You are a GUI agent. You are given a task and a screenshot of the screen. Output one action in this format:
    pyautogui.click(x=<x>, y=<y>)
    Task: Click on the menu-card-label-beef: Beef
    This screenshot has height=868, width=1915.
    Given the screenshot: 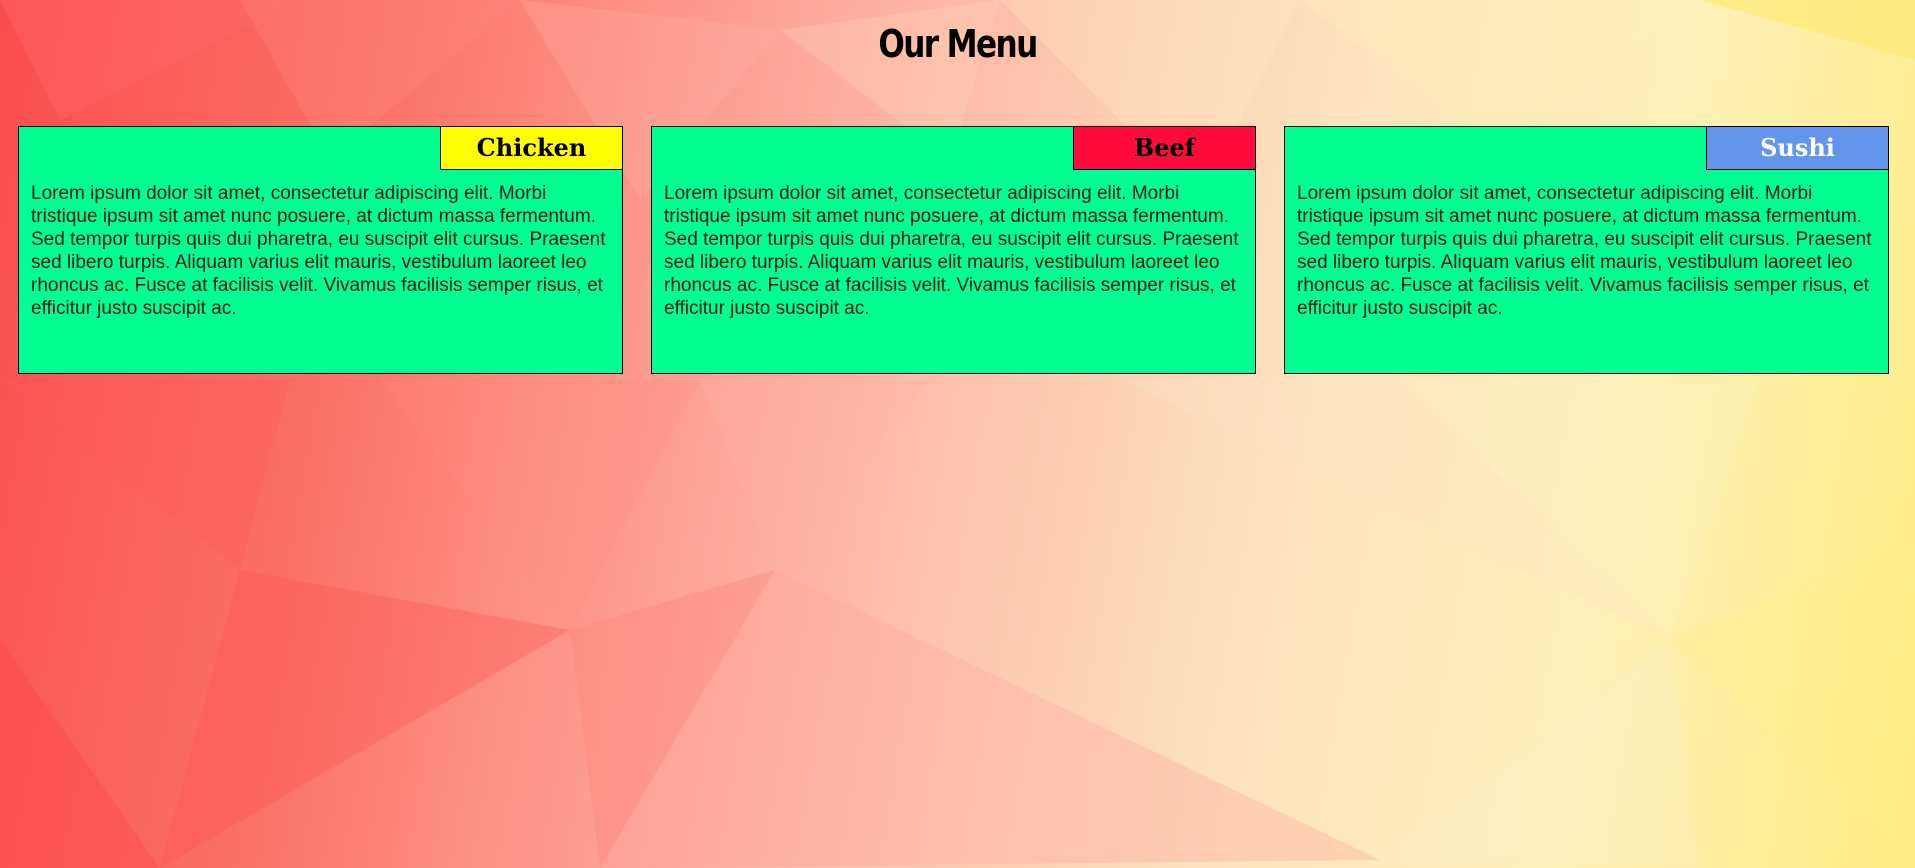 What is the action you would take?
    pyautogui.click(x=1164, y=148)
    